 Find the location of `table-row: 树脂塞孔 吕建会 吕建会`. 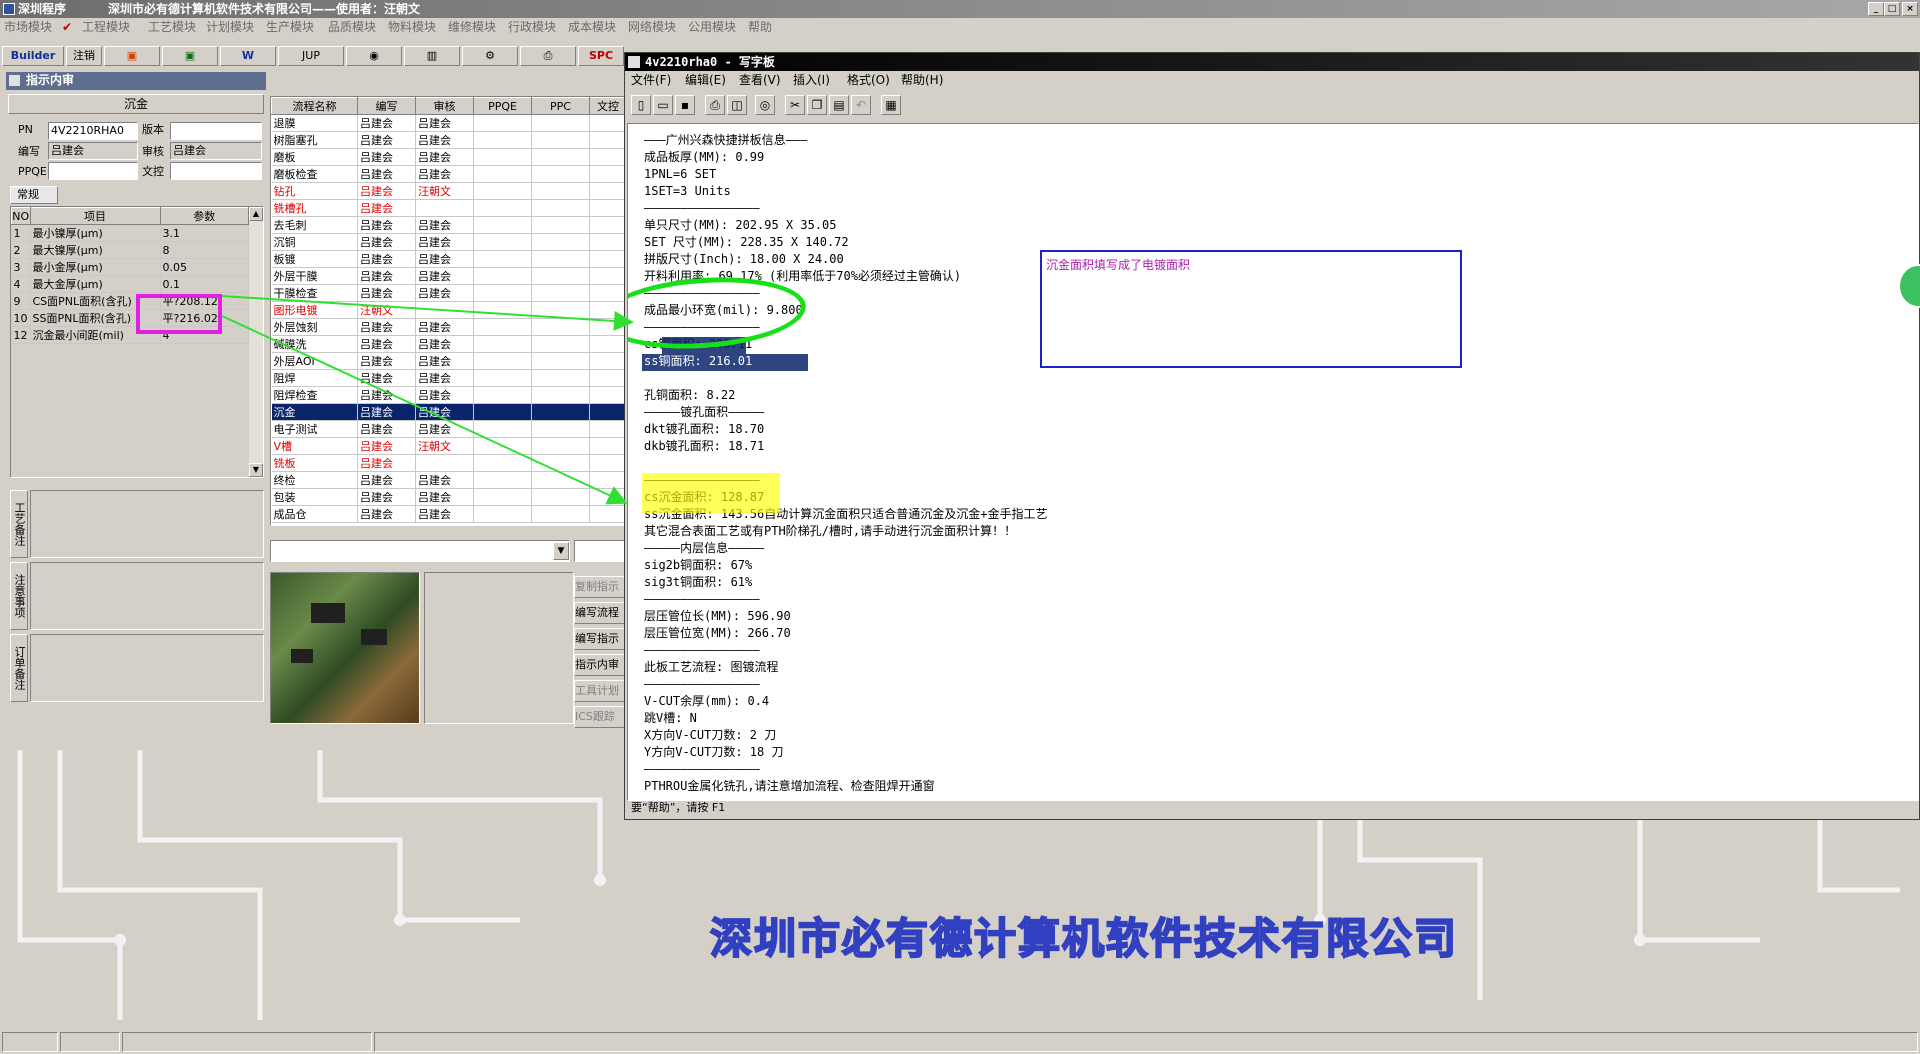

table-row: 树脂塞孔 吕建会 吕建会 is located at coordinates (449, 140).